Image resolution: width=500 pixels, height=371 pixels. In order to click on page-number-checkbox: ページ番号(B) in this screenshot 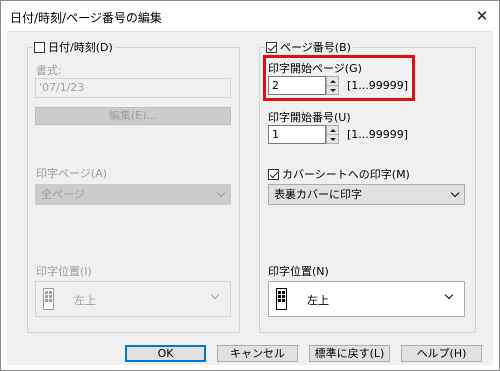, I will do `click(309, 47)`.